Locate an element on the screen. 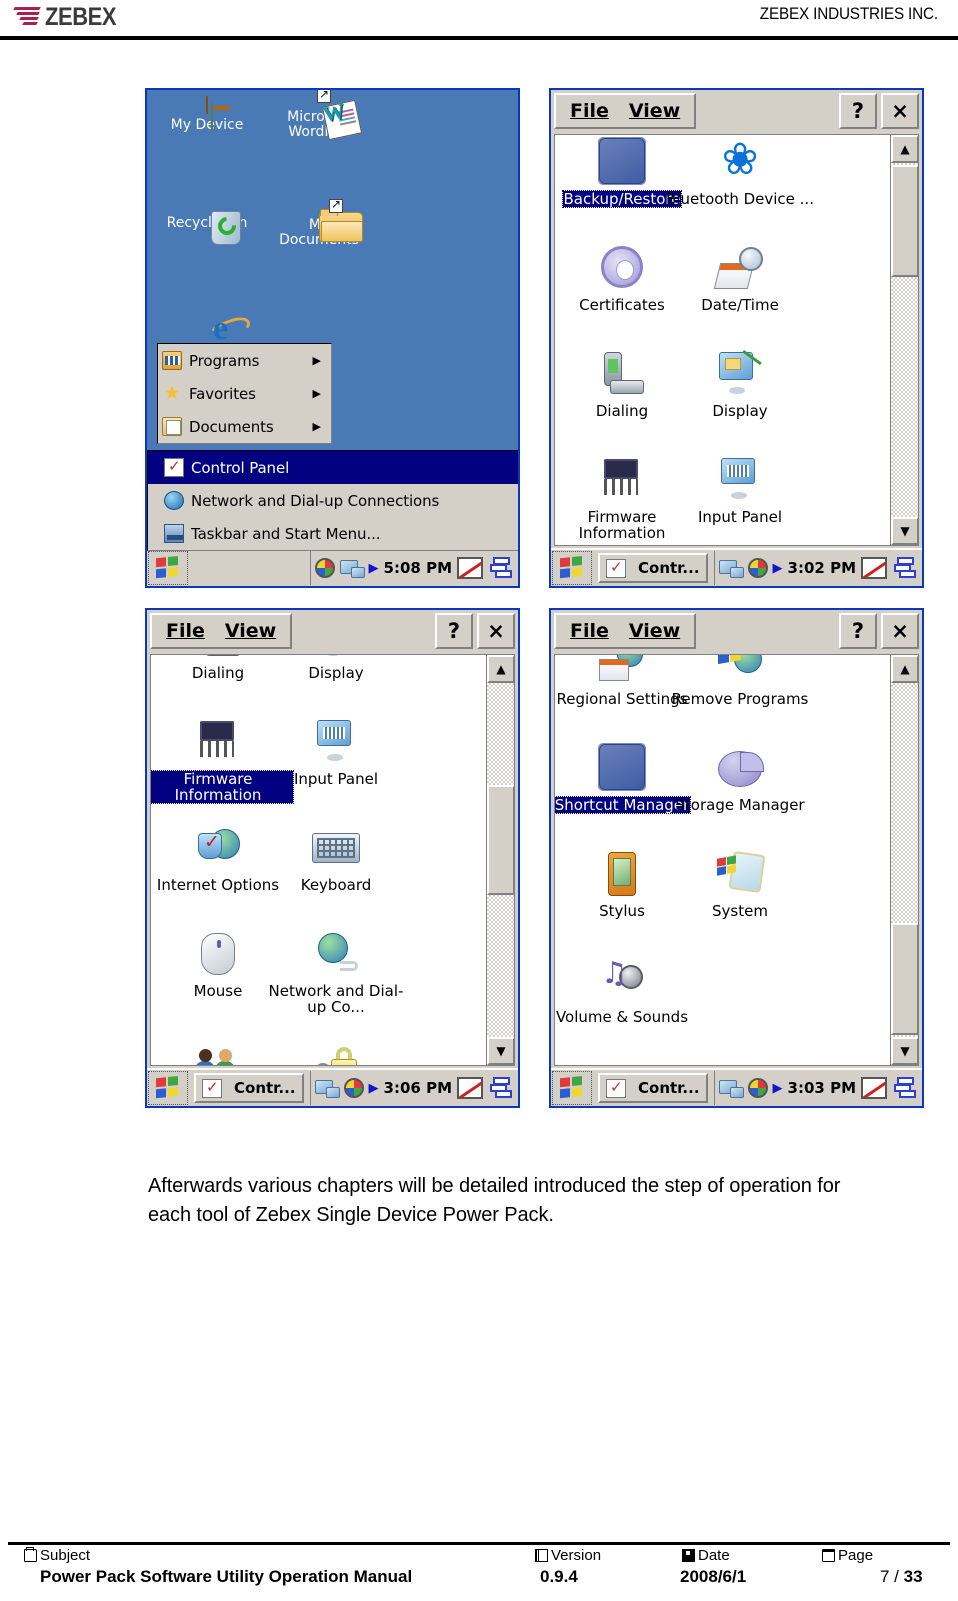 The image size is (958, 1601). footer-subject-label-group: Subject is located at coordinates (57, 1555).